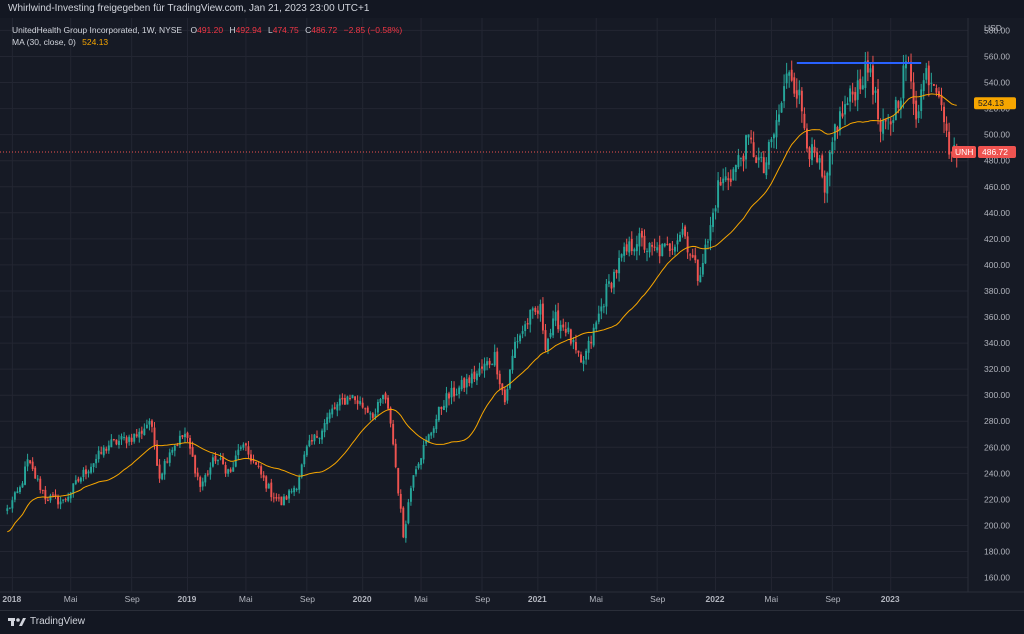 This screenshot has height=634, width=1024. Describe the element at coordinates (285, 30) in the screenshot. I see `low-value: 474.75` at that location.